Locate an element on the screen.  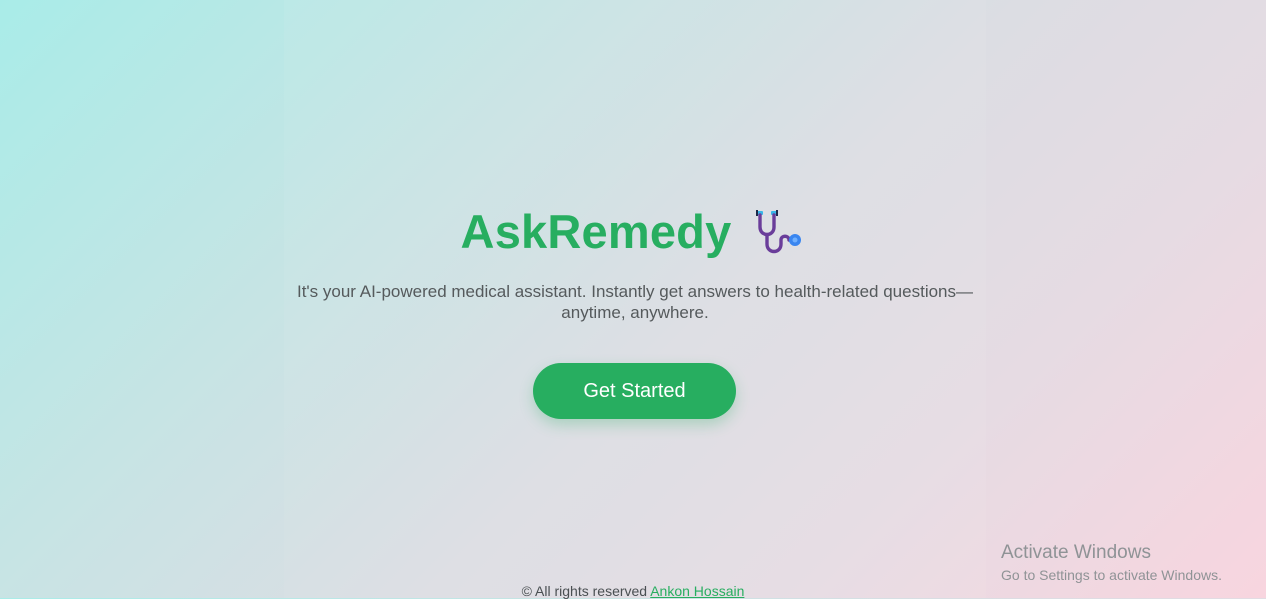
app-title: AskRemedy is located at coordinates (596, 231).